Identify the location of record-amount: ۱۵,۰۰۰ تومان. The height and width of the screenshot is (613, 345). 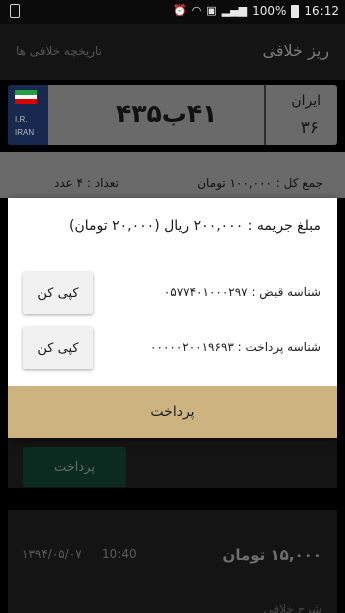
(272, 555).